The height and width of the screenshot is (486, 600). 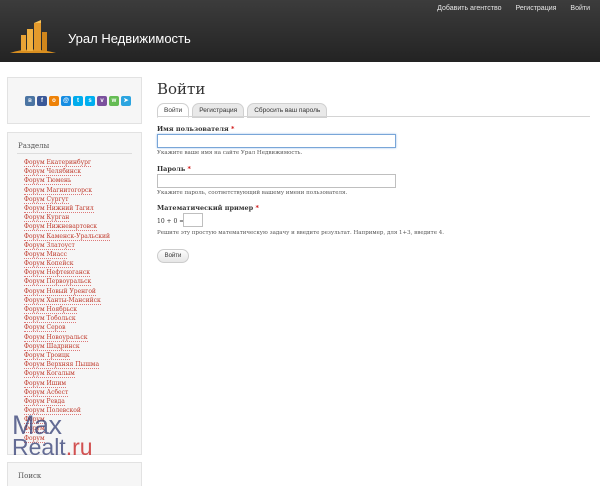 What do you see at coordinates (58, 163) in the screenshot?
I see `forum-link: Форум Екатеринбург` at bounding box center [58, 163].